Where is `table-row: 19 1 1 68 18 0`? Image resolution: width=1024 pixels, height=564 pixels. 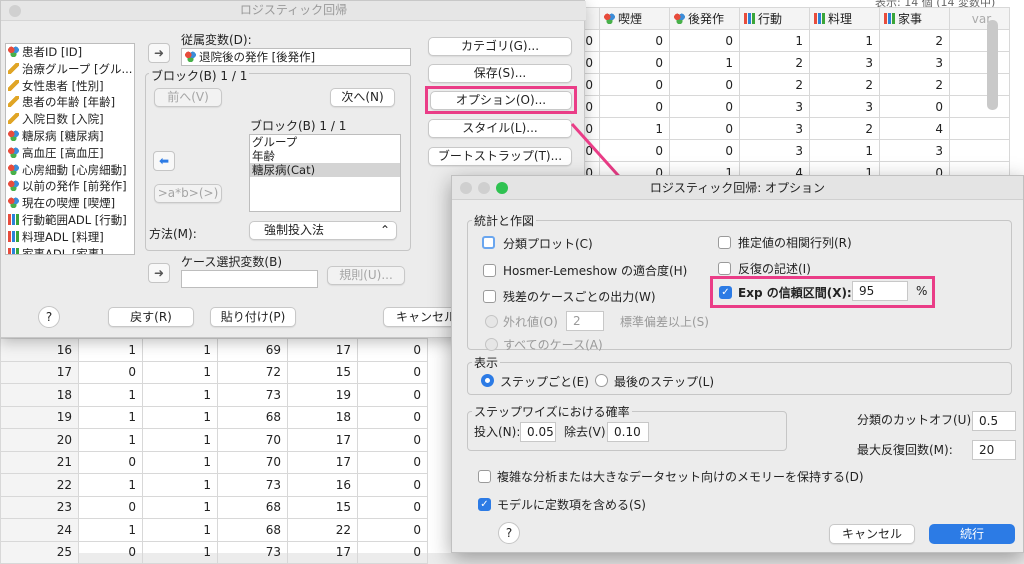 table-row: 19 1 1 68 18 0 is located at coordinates (214, 417).